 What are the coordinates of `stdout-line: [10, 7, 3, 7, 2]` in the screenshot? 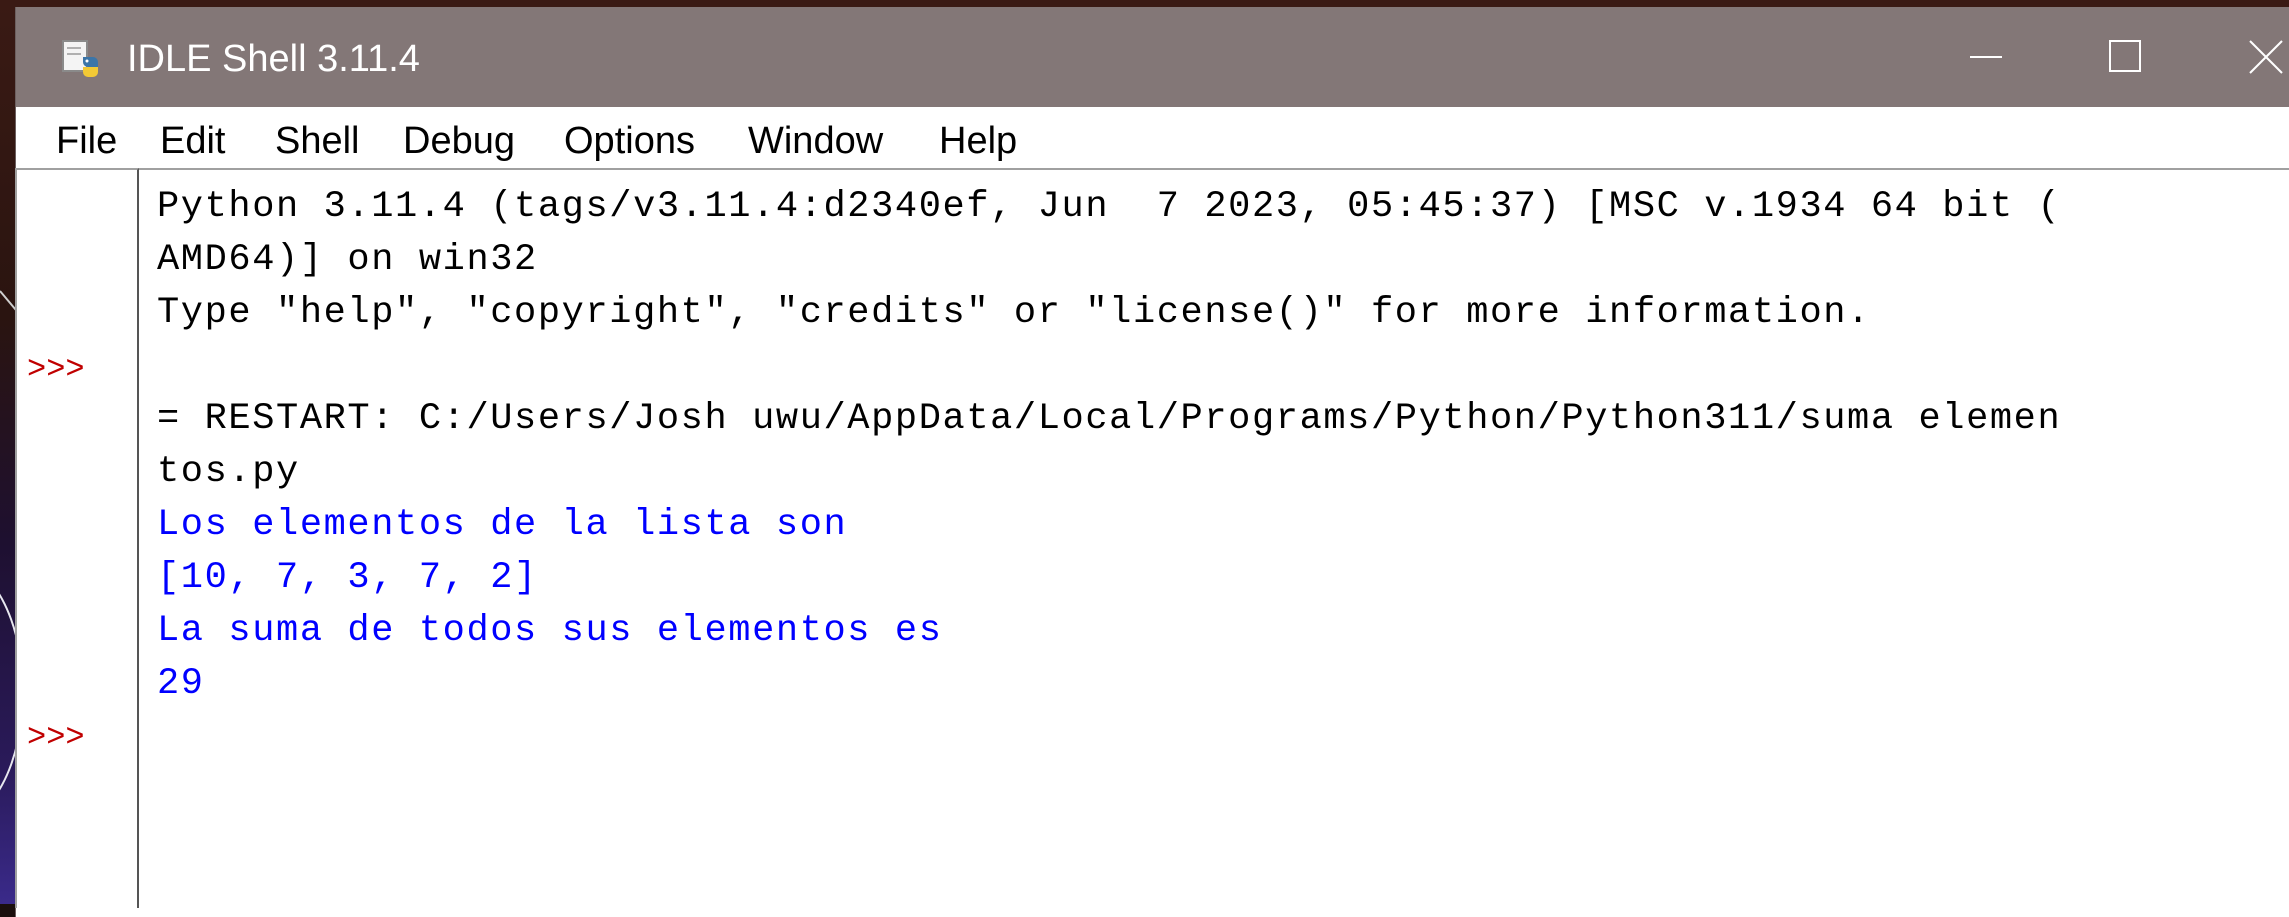 It's located at (347, 578).